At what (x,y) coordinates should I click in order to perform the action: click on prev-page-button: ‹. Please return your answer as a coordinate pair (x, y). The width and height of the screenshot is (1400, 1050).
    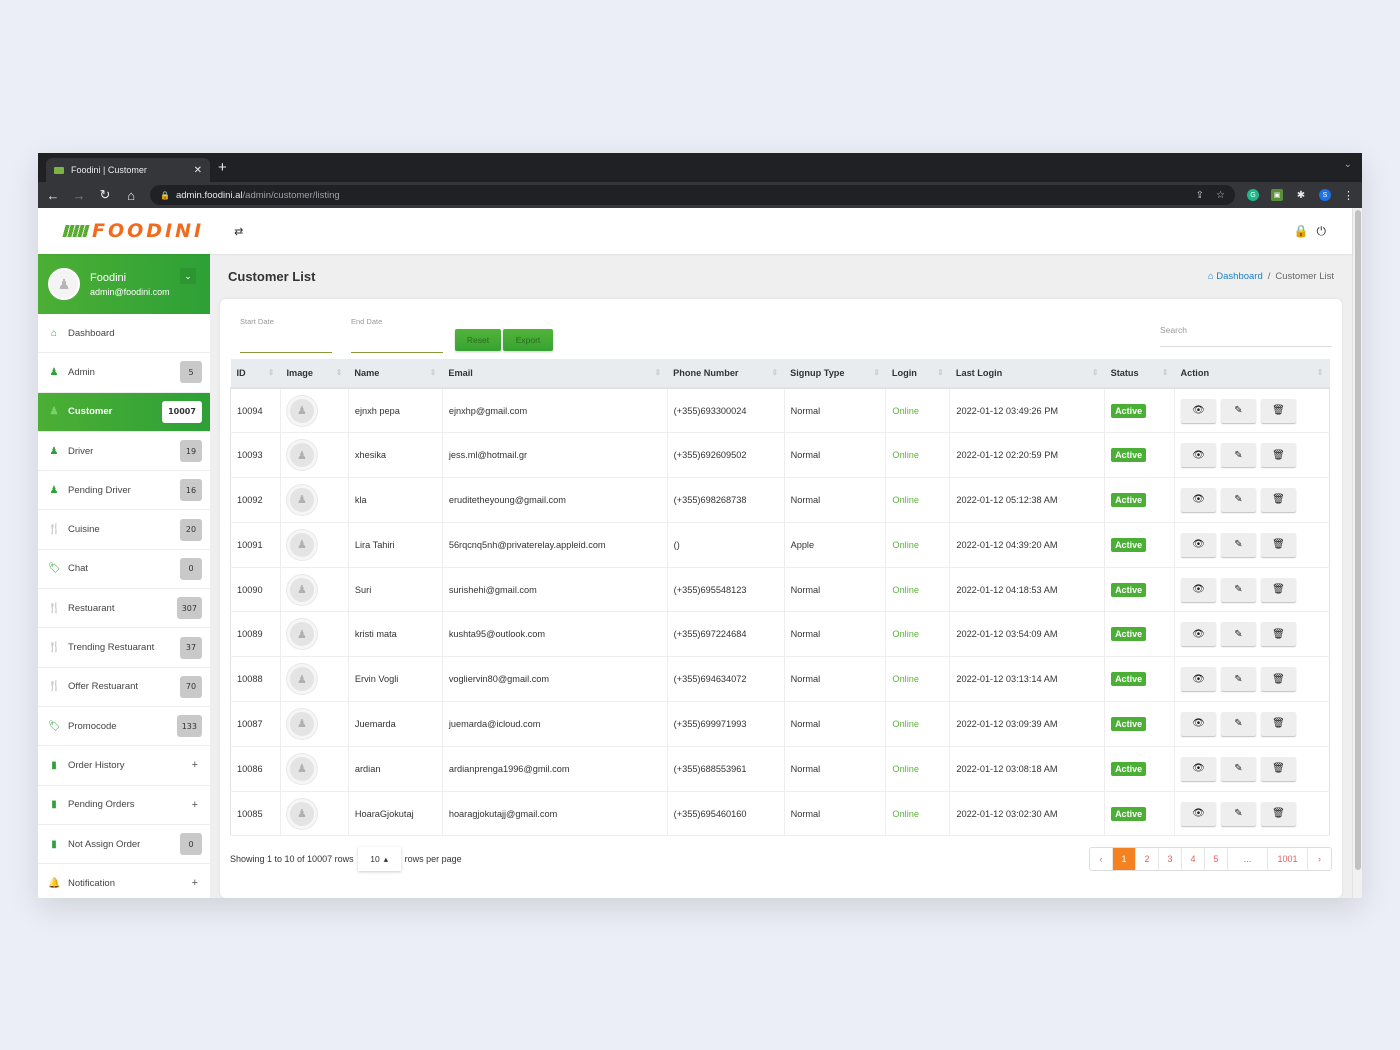
    Looking at the image, I should click on (1101, 859).